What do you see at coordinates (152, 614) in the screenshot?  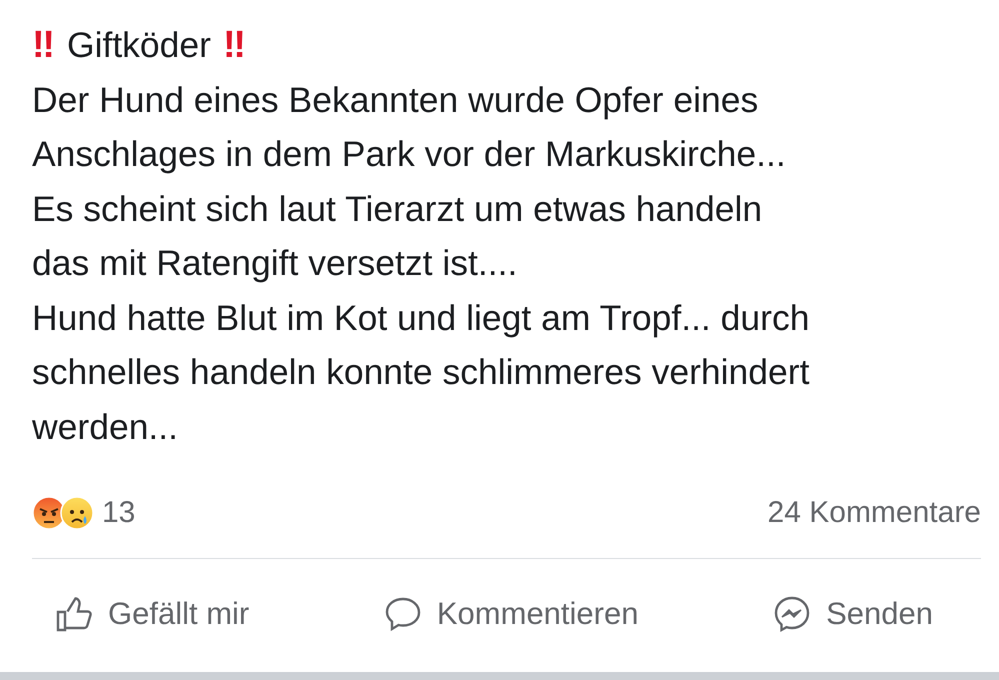 I see `like-button: Gefällt mir` at bounding box center [152, 614].